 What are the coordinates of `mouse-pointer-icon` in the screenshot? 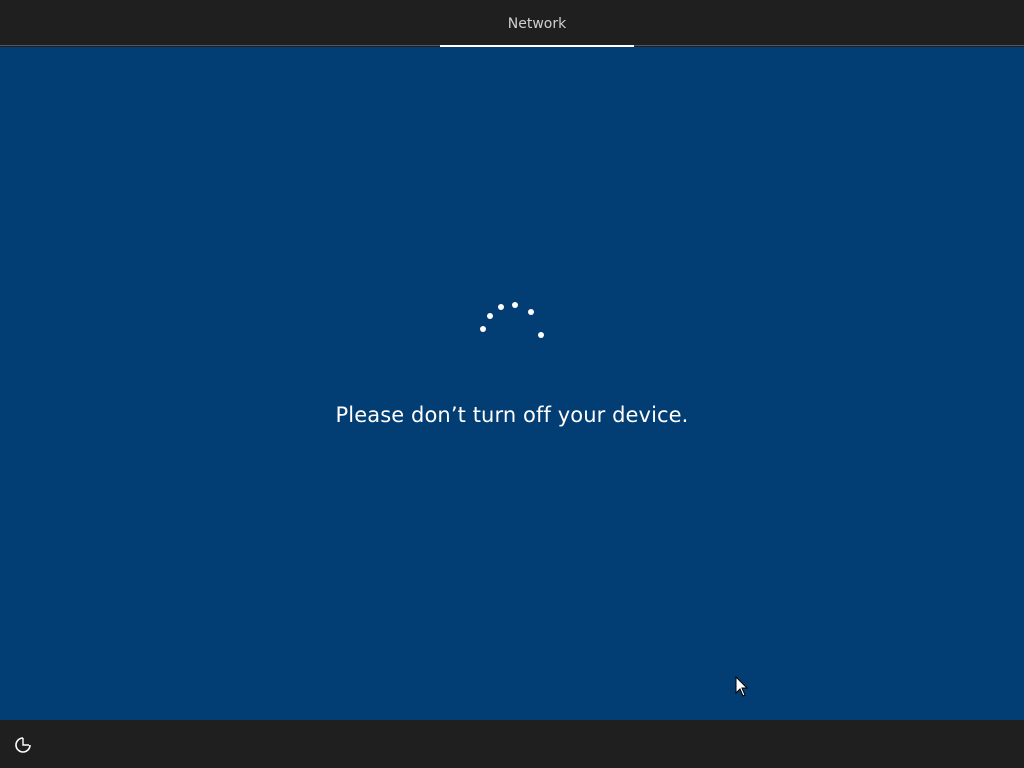 It's located at (742, 686).